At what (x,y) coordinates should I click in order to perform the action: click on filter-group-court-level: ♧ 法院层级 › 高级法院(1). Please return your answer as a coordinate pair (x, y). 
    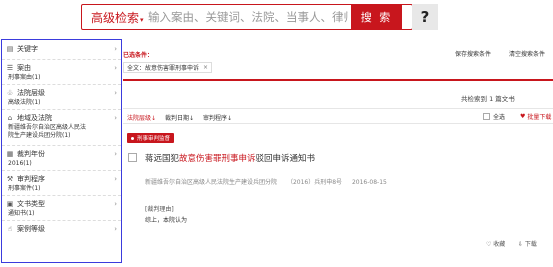
    Looking at the image, I should click on (62, 97).